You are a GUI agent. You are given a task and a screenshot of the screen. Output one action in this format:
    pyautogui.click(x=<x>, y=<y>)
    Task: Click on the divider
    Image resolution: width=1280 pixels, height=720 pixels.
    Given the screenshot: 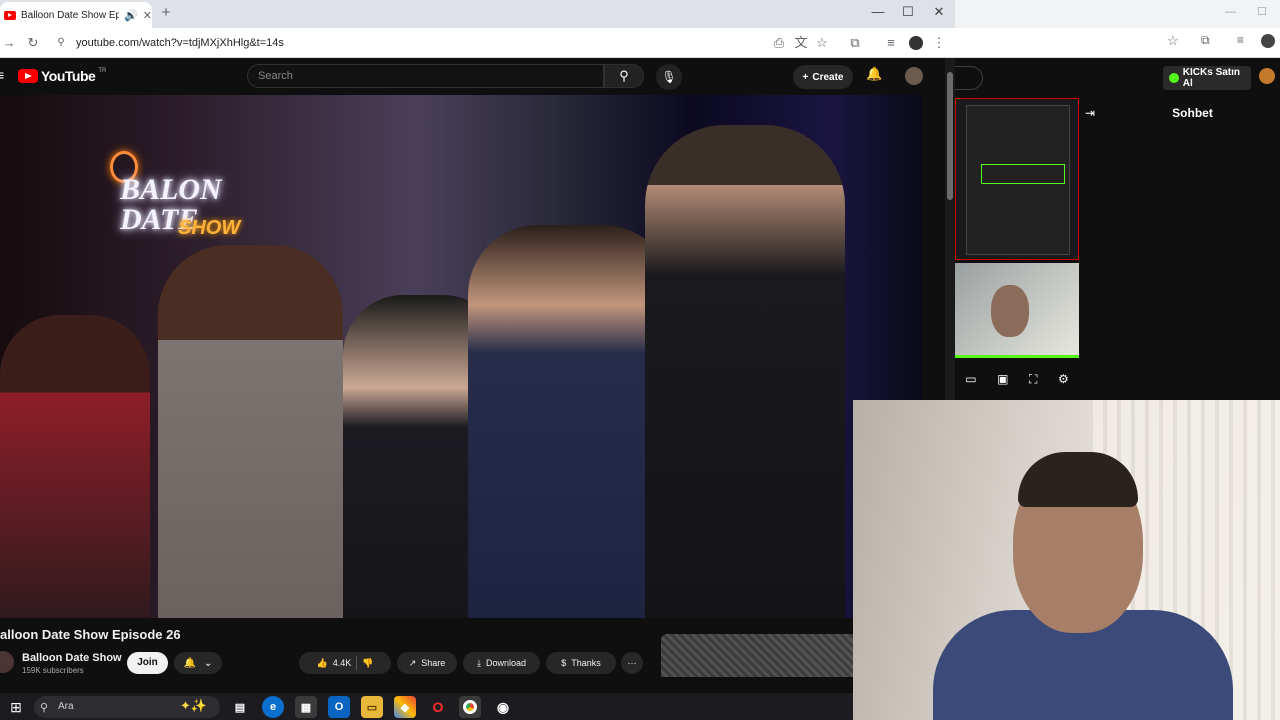 What is the action you would take?
    pyautogui.click(x=357, y=663)
    